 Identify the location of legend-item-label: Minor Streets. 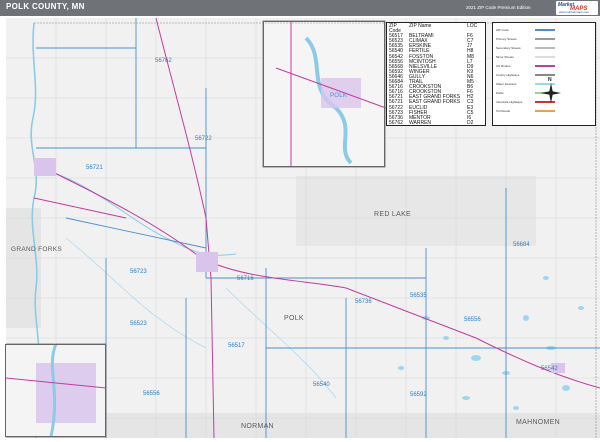
(505, 57).